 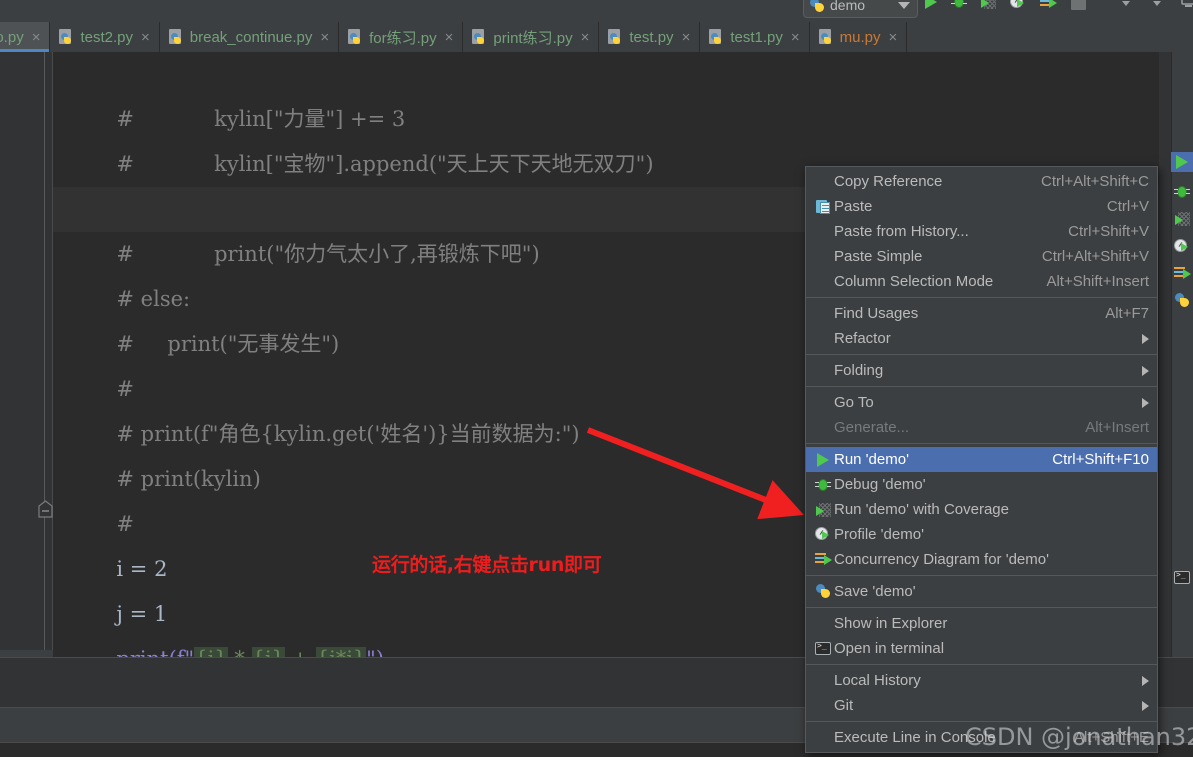 I want to click on menu-item-paste-simple: Paste Simple Ctrl+Alt+Shift+V, so click(x=981, y=256).